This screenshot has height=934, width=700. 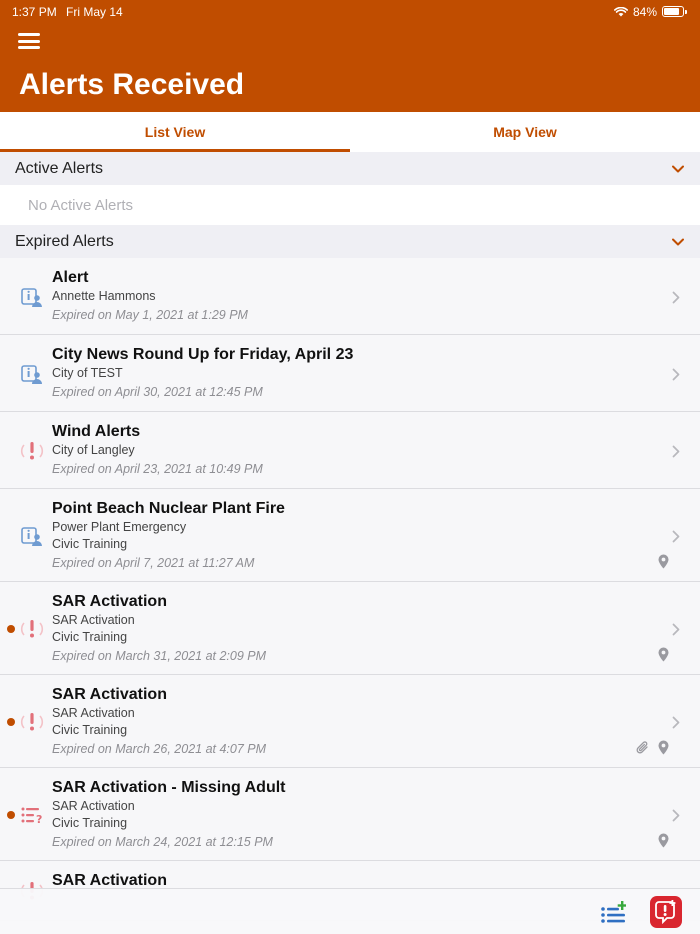 I want to click on alert-expiration: Expired on March 26, 2021 at 4:07 PM, so click(x=159, y=749).